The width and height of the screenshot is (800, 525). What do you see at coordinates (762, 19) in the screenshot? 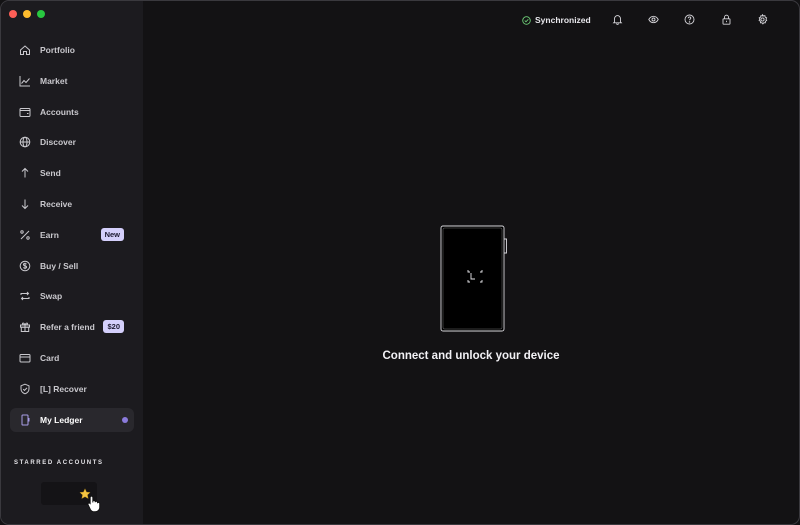
I see `gear-icon` at bounding box center [762, 19].